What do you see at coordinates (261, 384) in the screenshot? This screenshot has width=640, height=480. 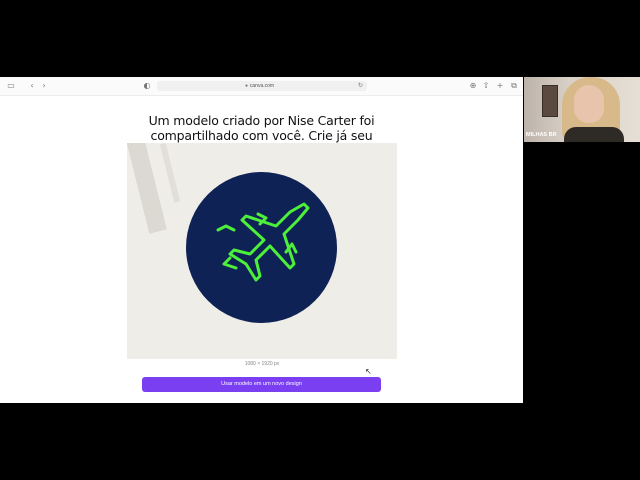 I see `use-template-button: Usar modelo em um novo design` at bounding box center [261, 384].